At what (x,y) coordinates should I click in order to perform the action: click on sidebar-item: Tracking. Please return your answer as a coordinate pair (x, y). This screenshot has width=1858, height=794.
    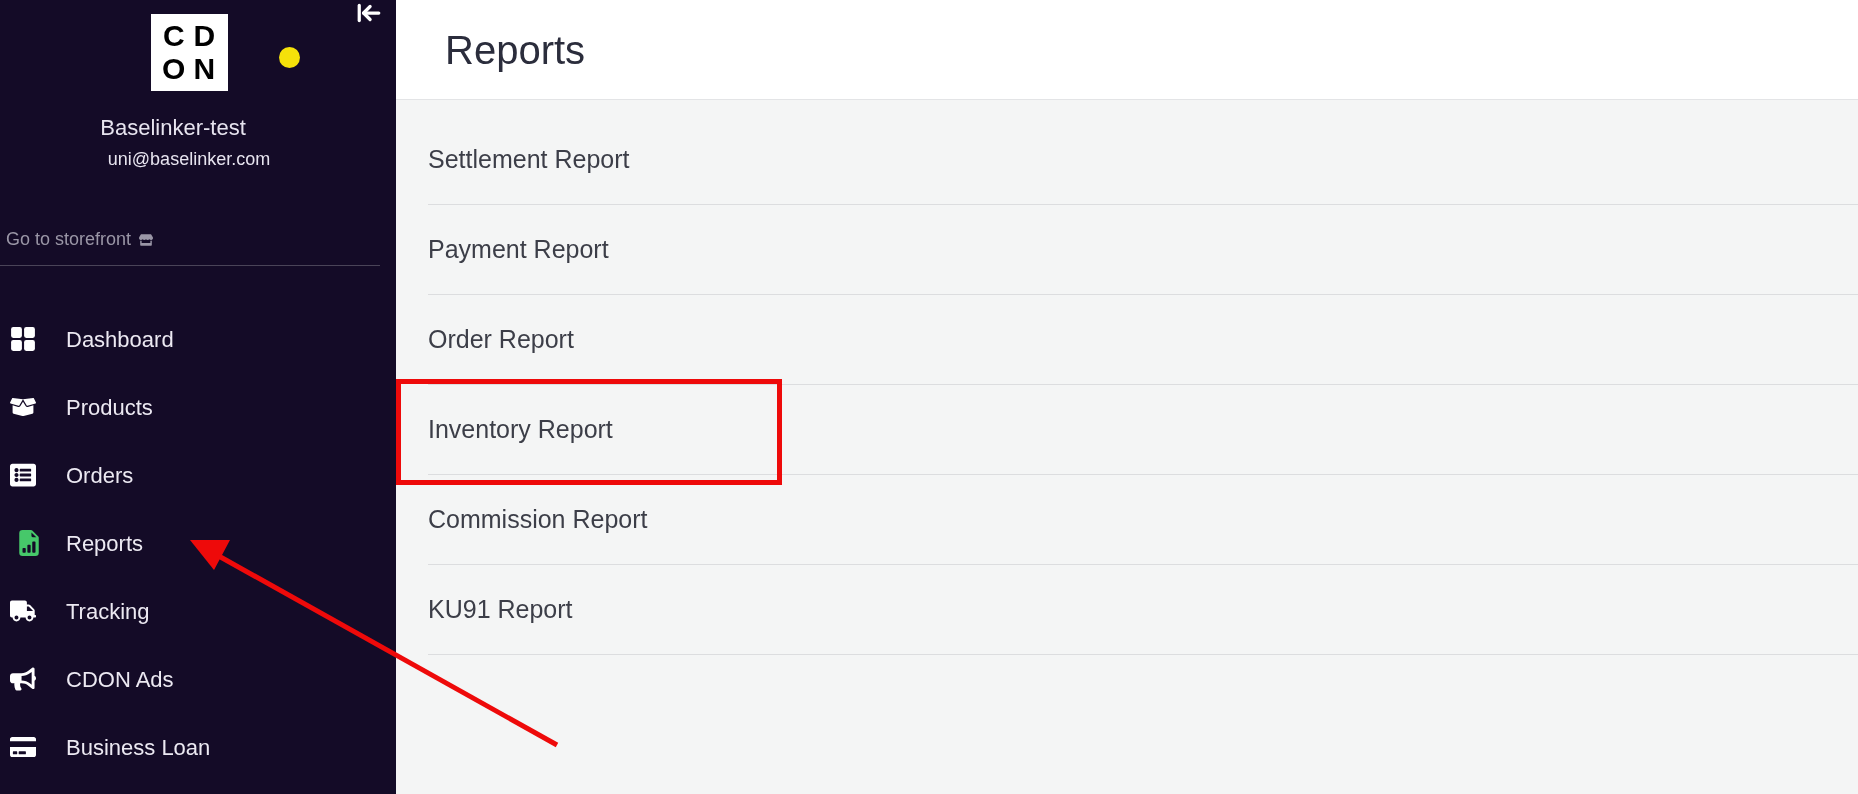
    Looking at the image, I should click on (198, 611).